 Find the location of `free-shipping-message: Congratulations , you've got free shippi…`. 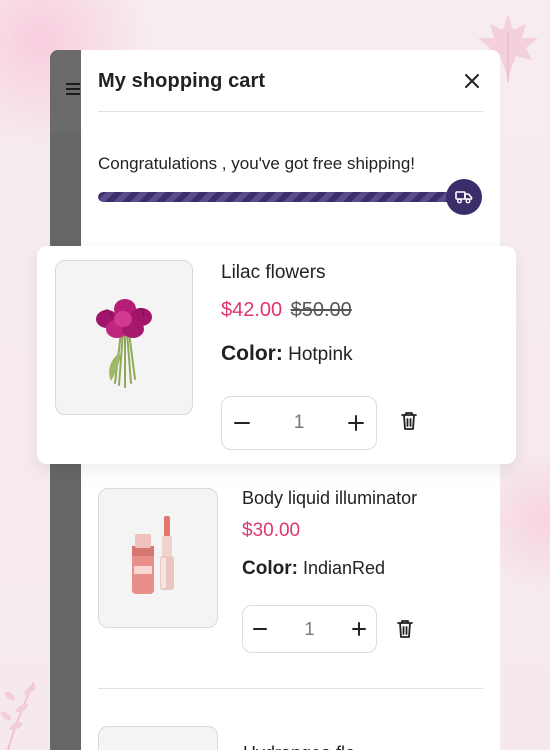

free-shipping-message: Congratulations , you've got free shippi… is located at coordinates (256, 163).